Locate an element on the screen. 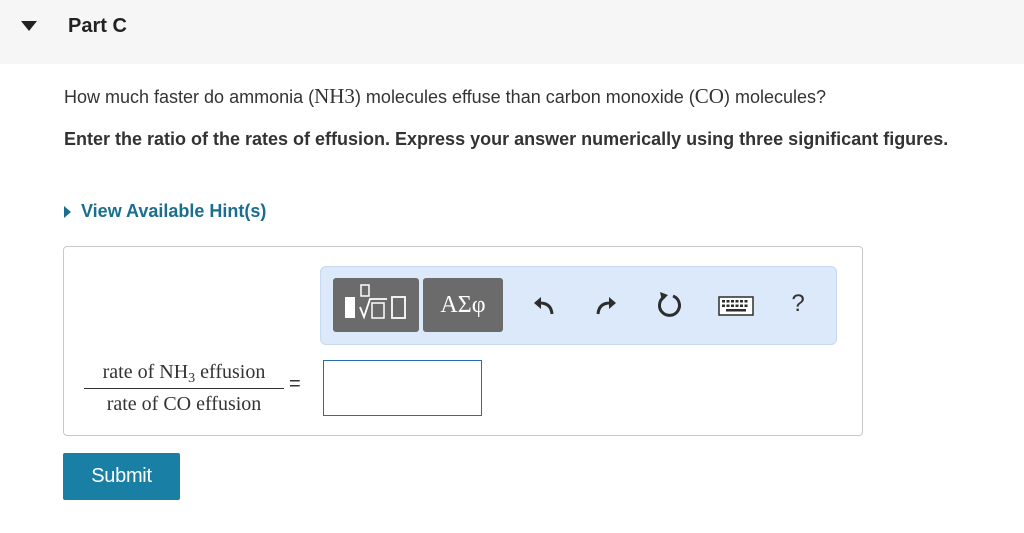  numerator-suffix: effusion is located at coordinates (230, 372).